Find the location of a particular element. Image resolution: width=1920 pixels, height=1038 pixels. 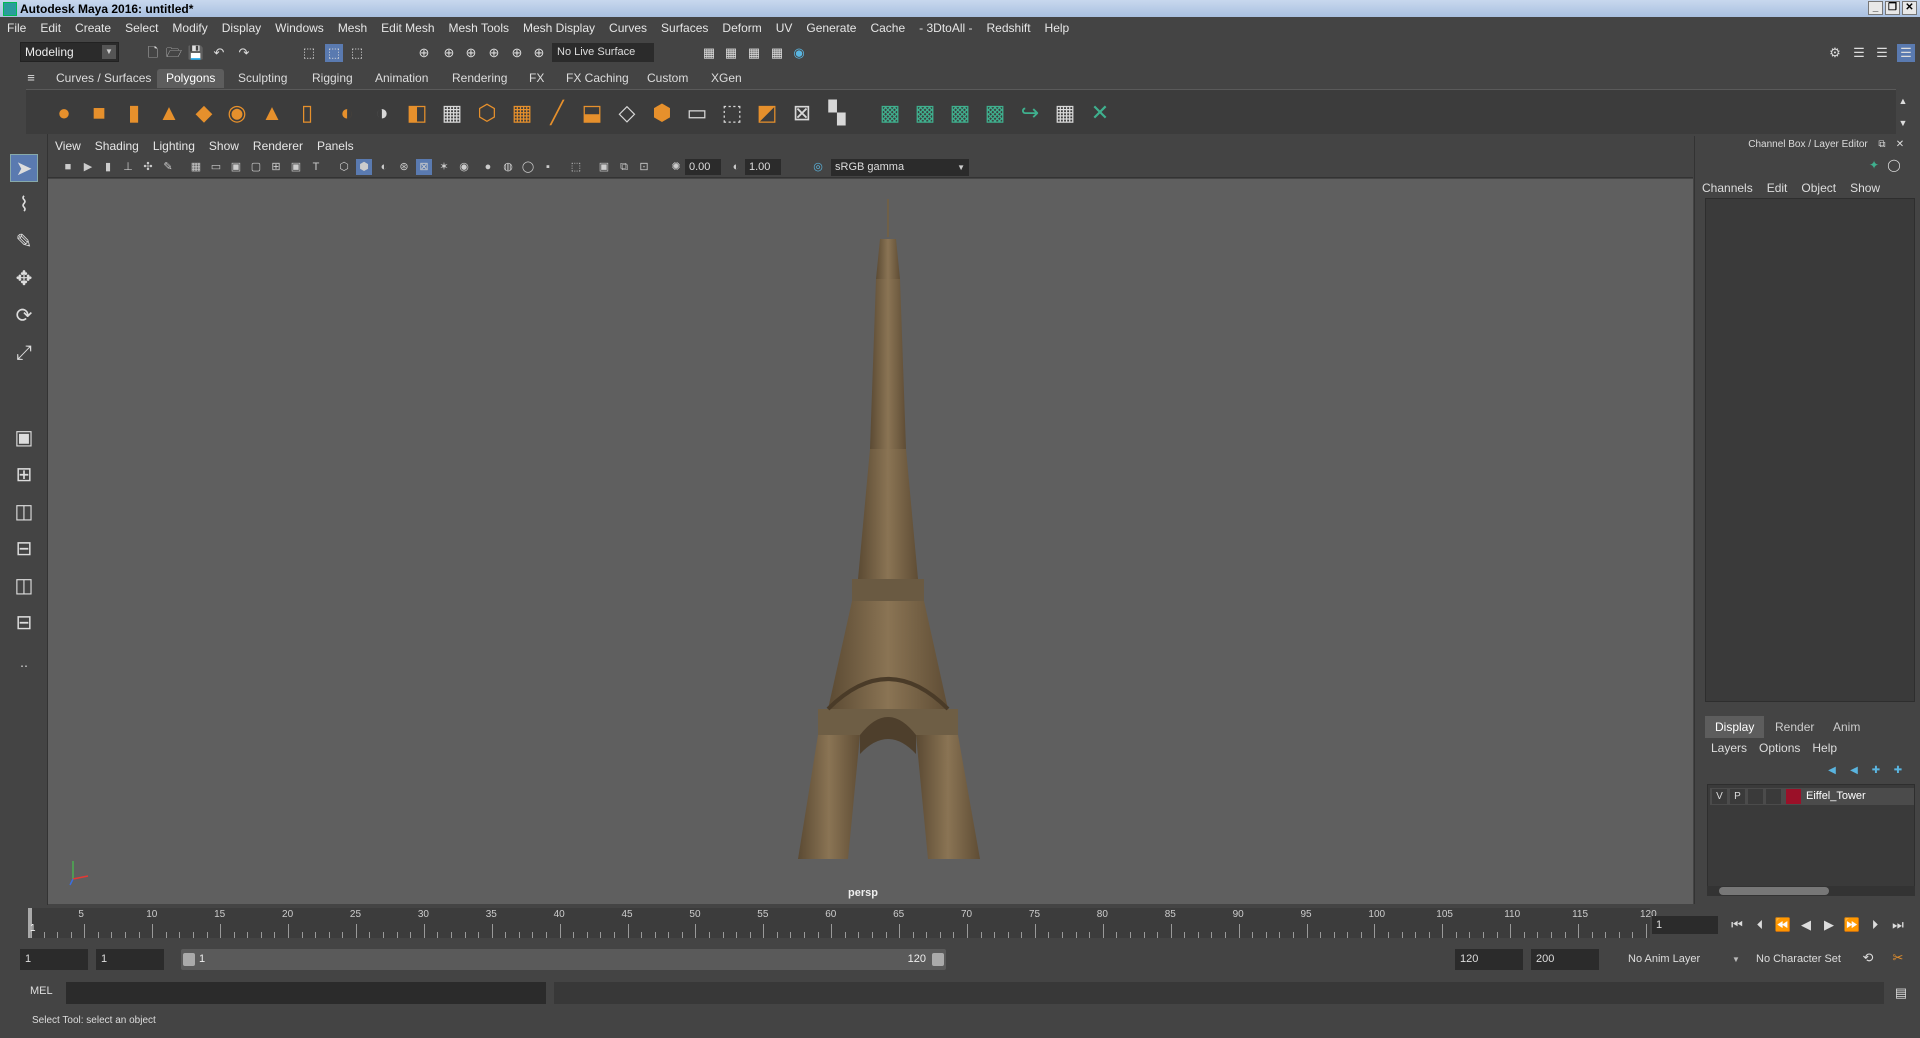

anim-layer-select: No Anim Layer ▼ is located at coordinates (1683, 959).